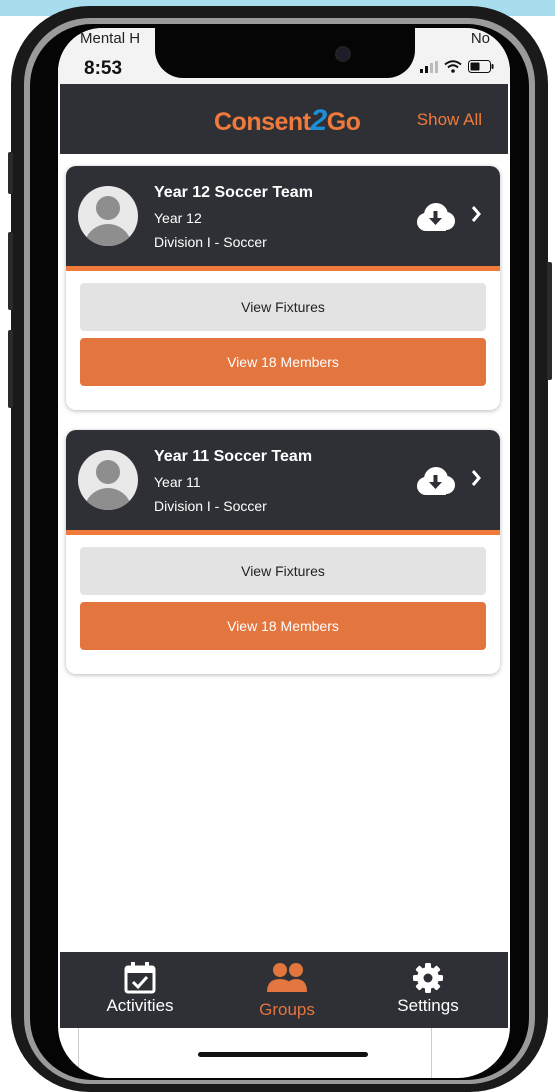  Describe the element at coordinates (429, 66) in the screenshot. I see `signal-icon` at that location.